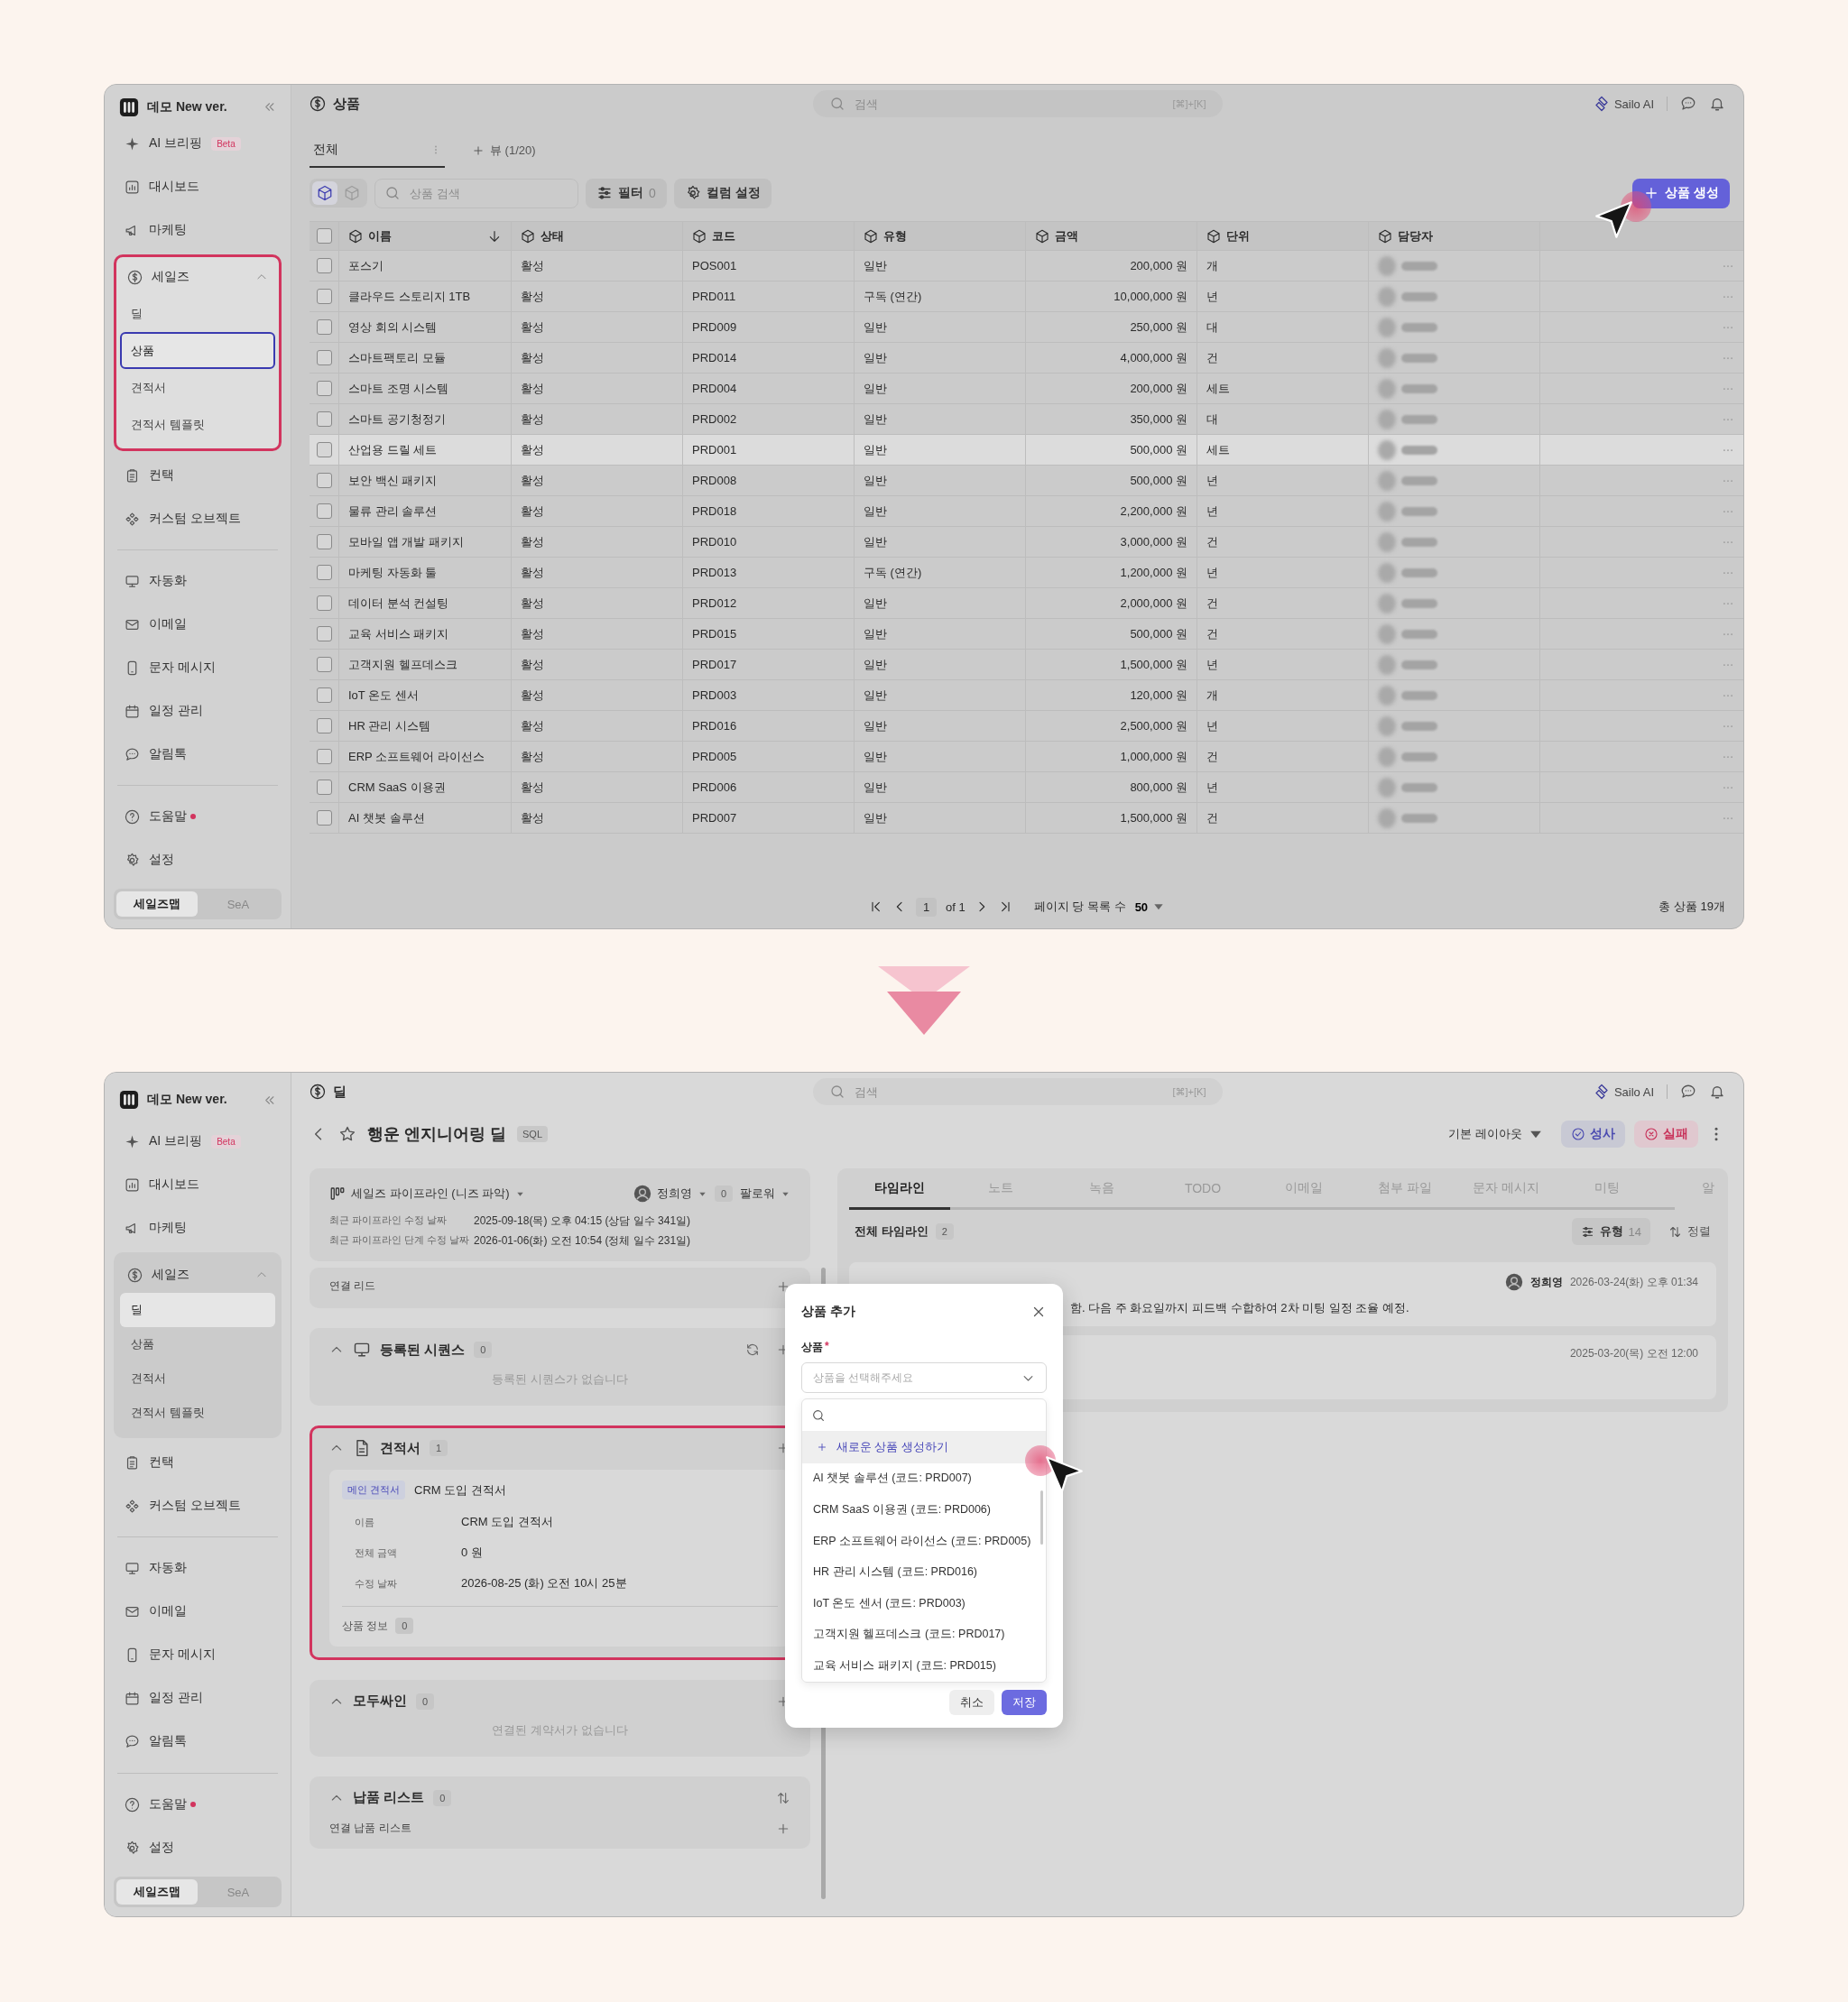  I want to click on type-filter-button: 유형 14, so click(1610, 1231).